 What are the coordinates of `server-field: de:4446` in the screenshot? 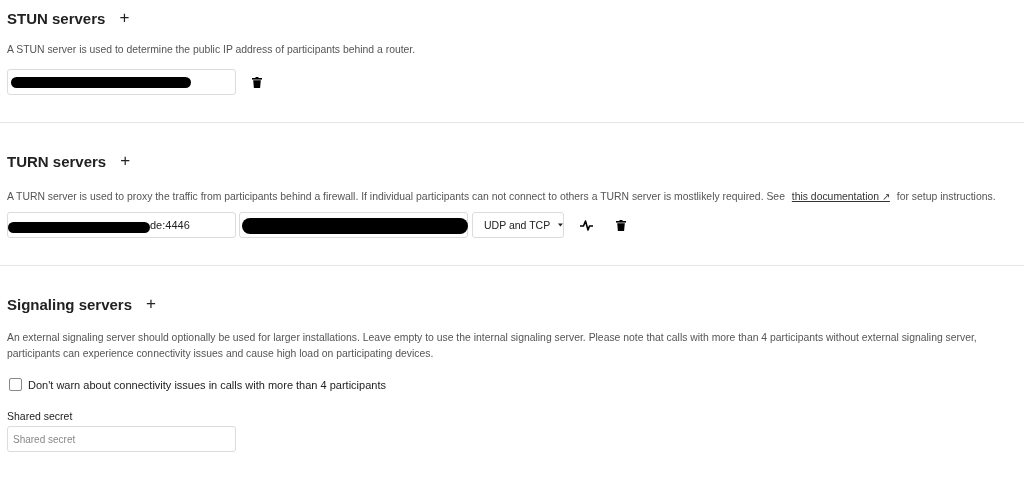 It's located at (121, 225).